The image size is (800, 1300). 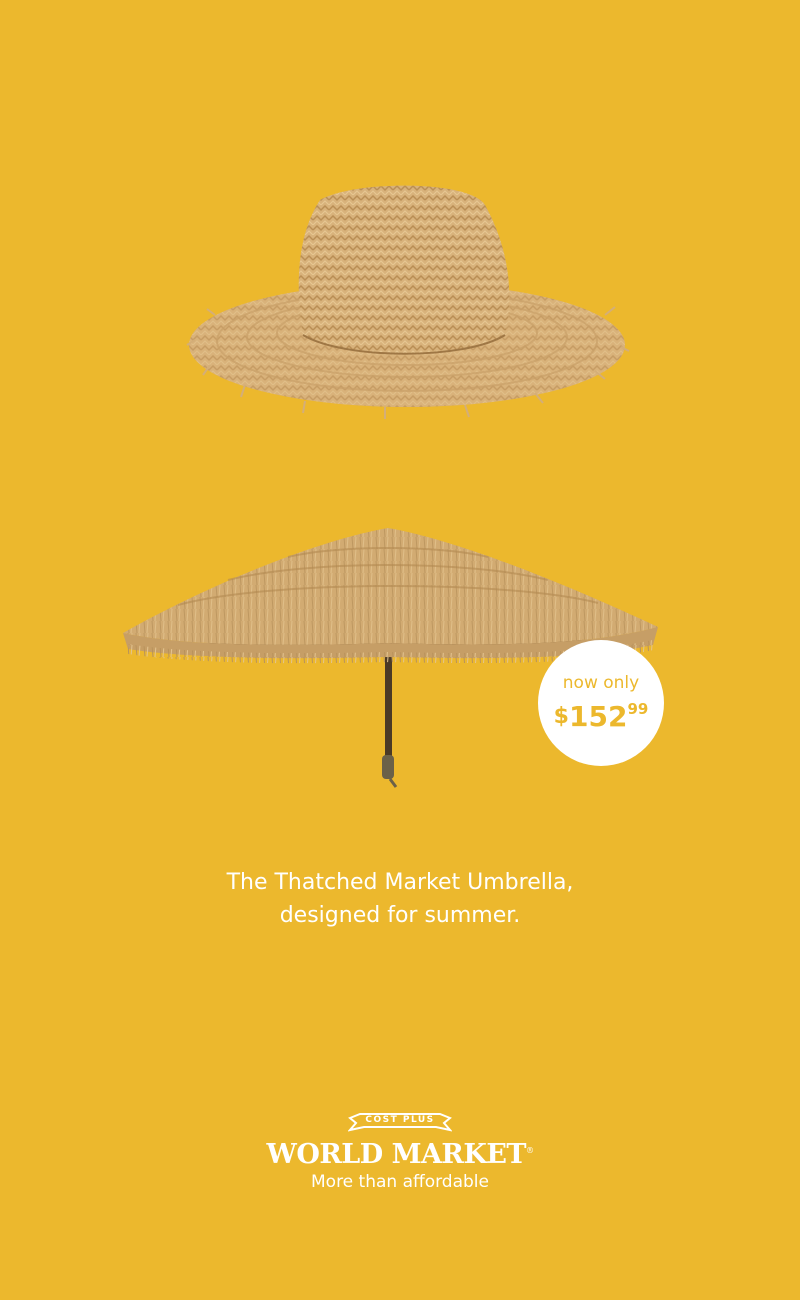 What do you see at coordinates (400, 882) in the screenshot?
I see `tagline-line-1: The Thatched Market Umbrella,` at bounding box center [400, 882].